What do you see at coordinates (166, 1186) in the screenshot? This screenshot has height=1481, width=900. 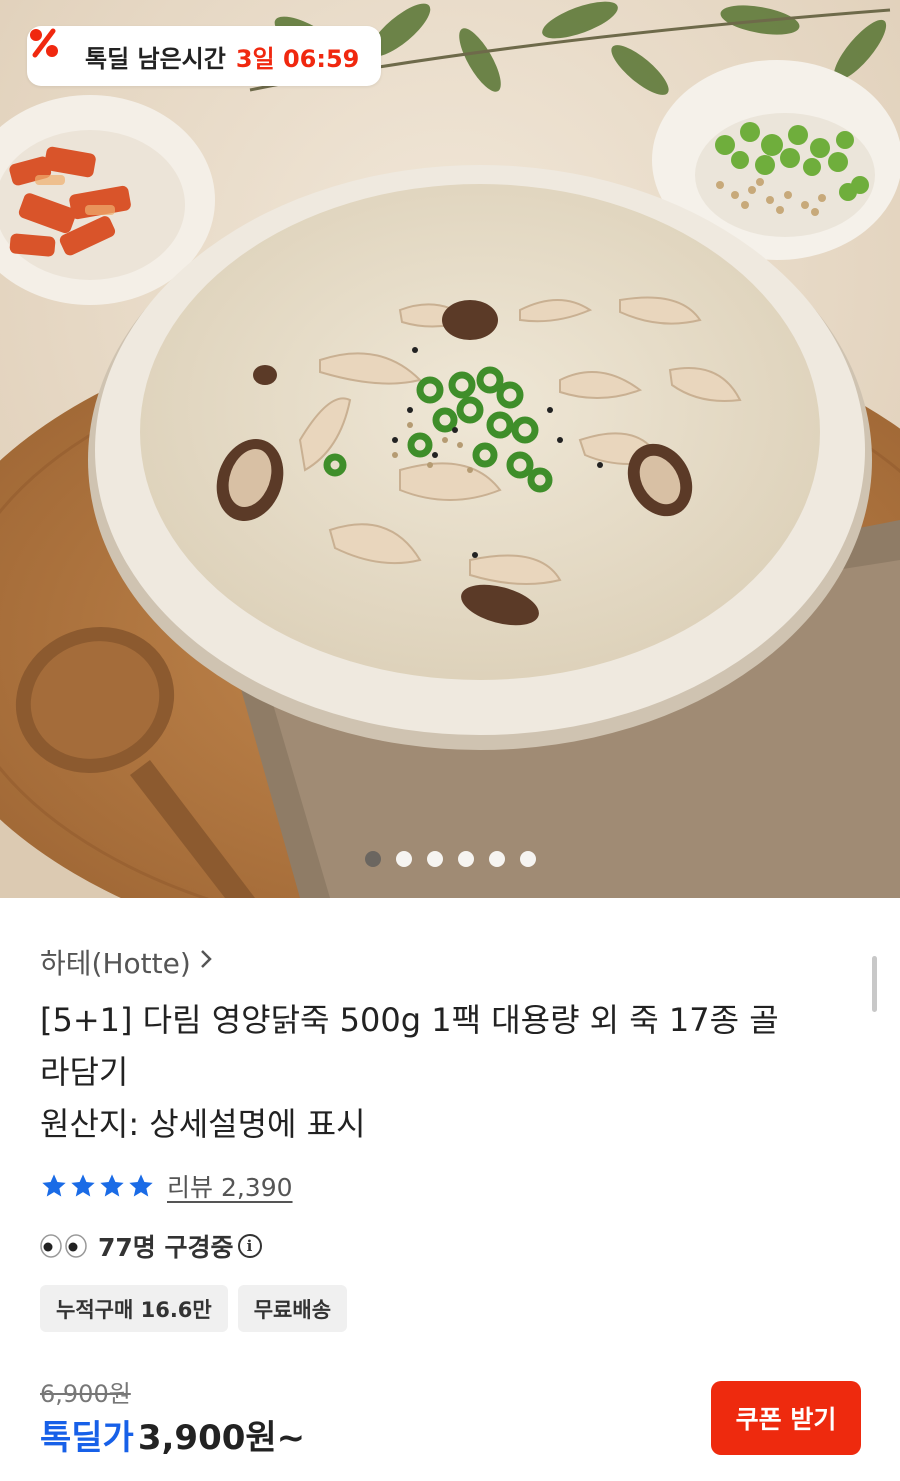 I see `rating-row: 리뷰 2,390` at bounding box center [166, 1186].